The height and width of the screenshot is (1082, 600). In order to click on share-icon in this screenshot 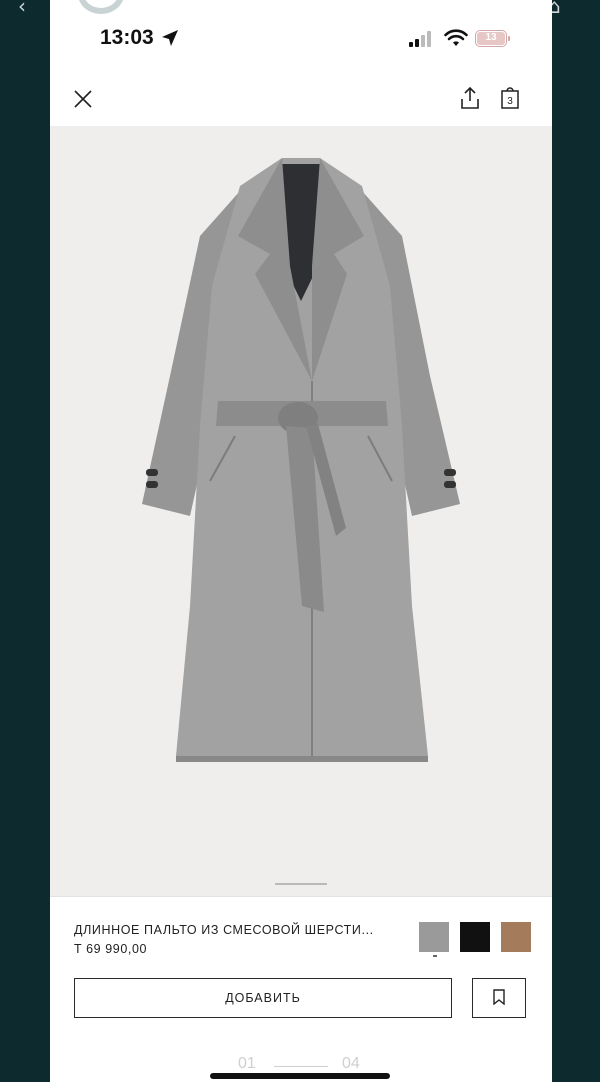, I will do `click(470, 98)`.